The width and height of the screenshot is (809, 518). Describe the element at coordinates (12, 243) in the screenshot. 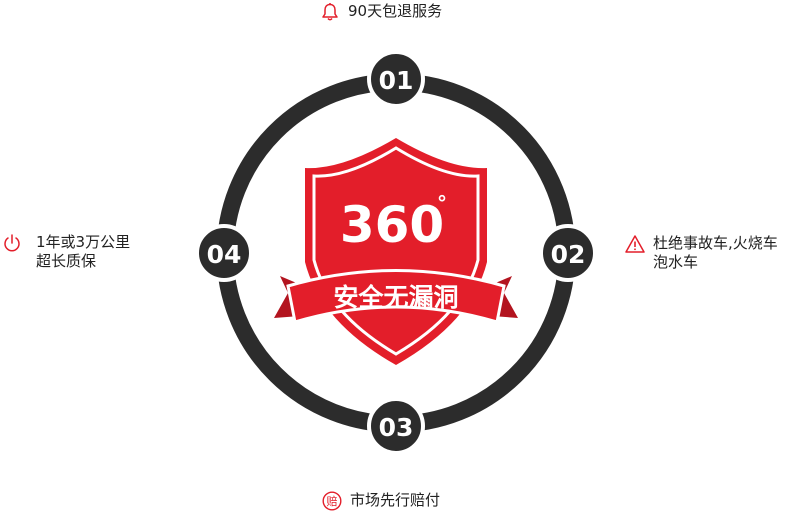

I see `power-icon` at that location.